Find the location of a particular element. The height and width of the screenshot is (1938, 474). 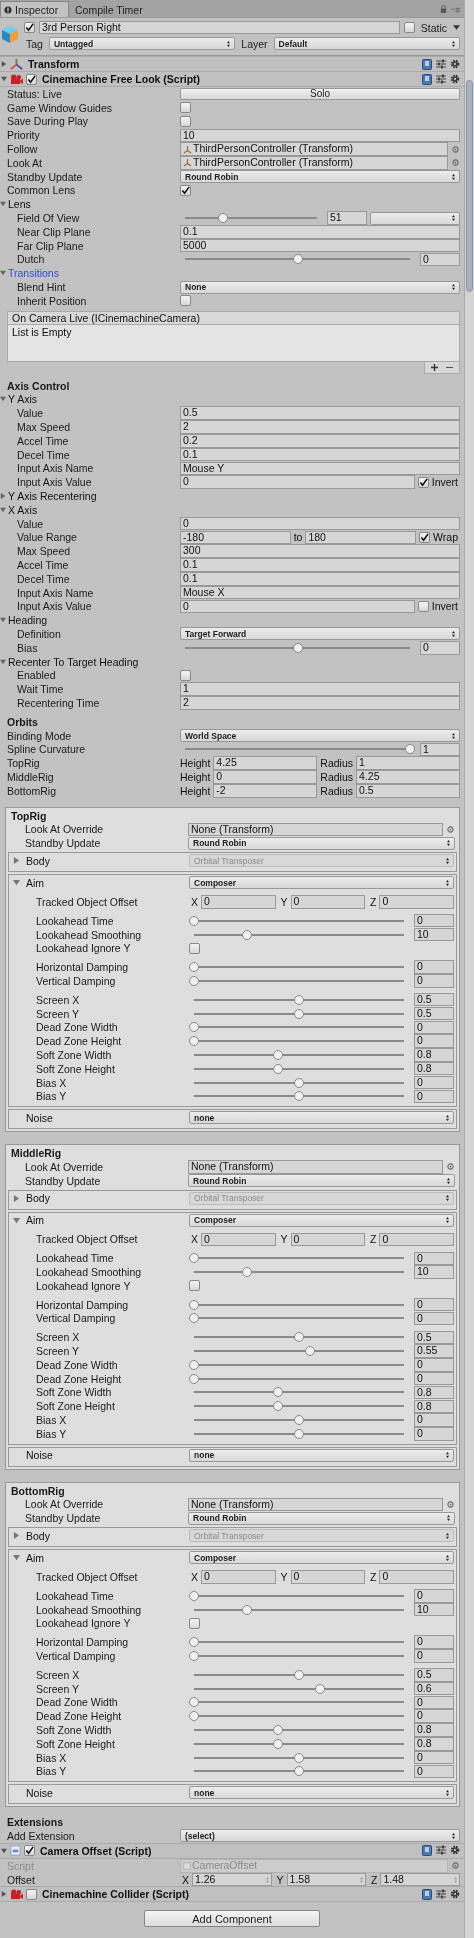

foldout-label: Y Axis Recentering is located at coordinates (52, 496).